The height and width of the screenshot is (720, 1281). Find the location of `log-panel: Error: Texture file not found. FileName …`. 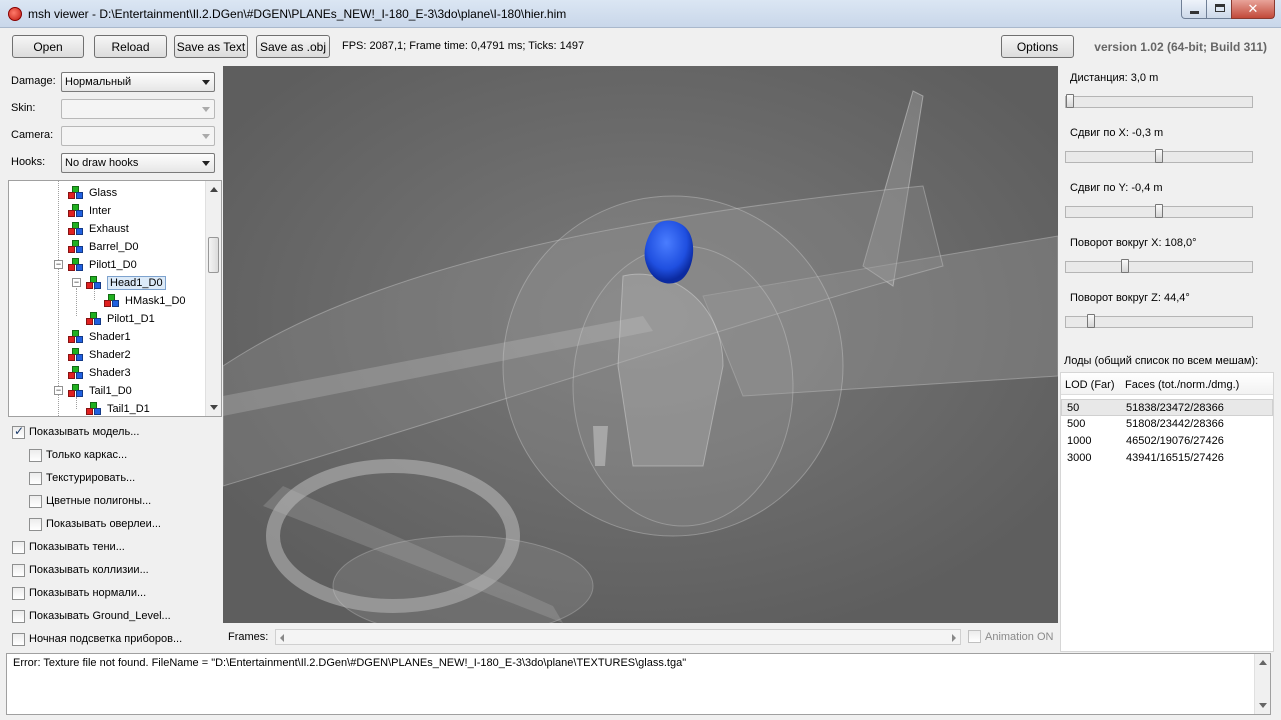

log-panel: Error: Texture file not found. FileName … is located at coordinates (638, 684).